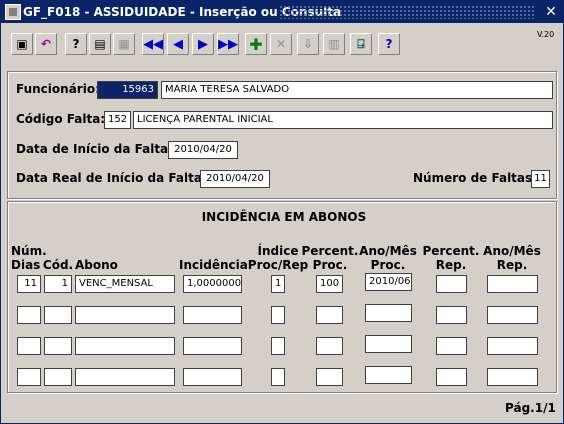 This screenshot has height=424, width=564. What do you see at coordinates (203, 150) in the screenshot?
I see `data-inicio-field: 2010/04/20` at bounding box center [203, 150].